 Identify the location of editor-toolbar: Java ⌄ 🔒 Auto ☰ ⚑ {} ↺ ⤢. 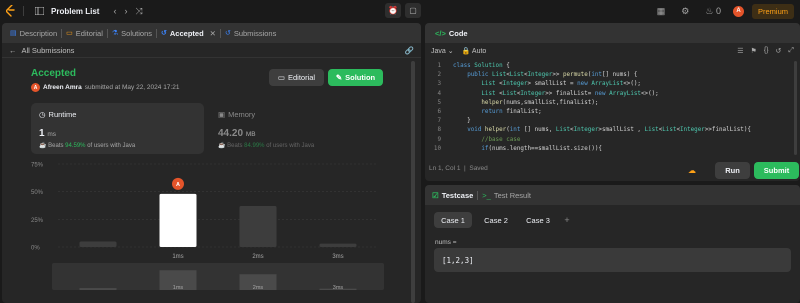
(612, 50).